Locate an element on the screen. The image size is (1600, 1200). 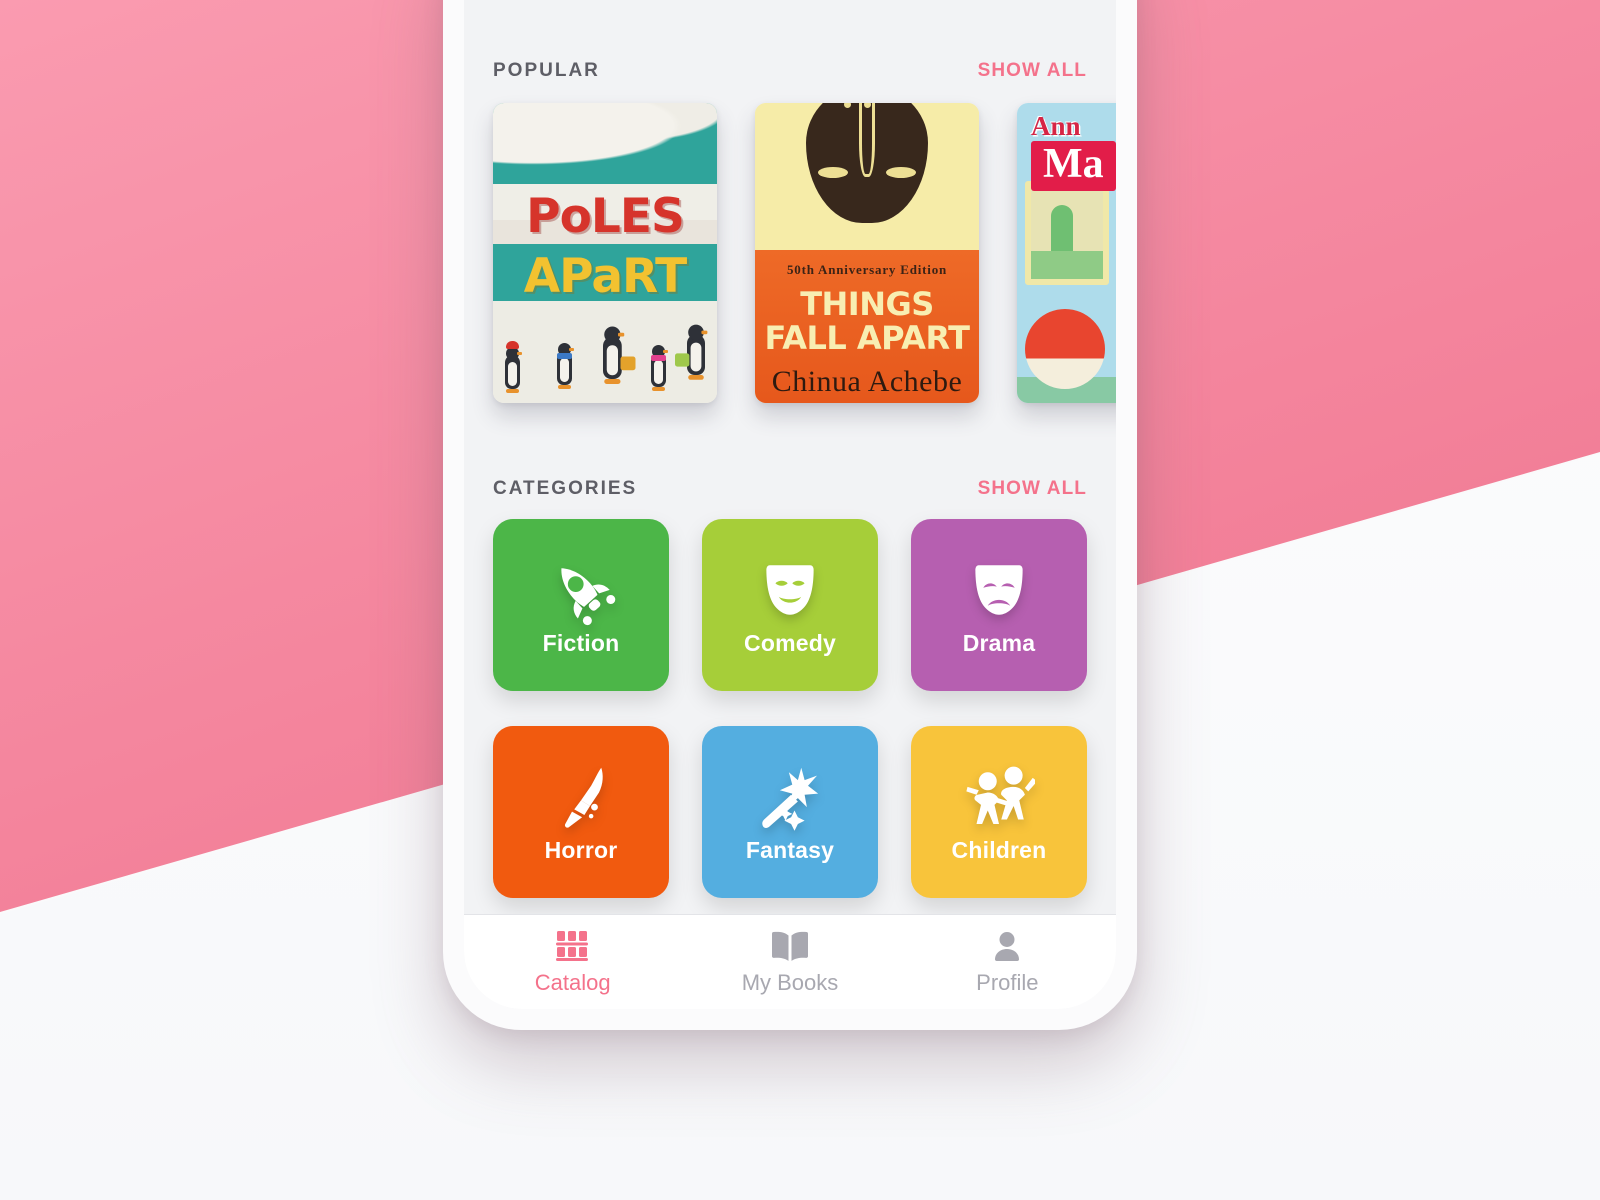
person-icon is located at coordinates (1007, 946).